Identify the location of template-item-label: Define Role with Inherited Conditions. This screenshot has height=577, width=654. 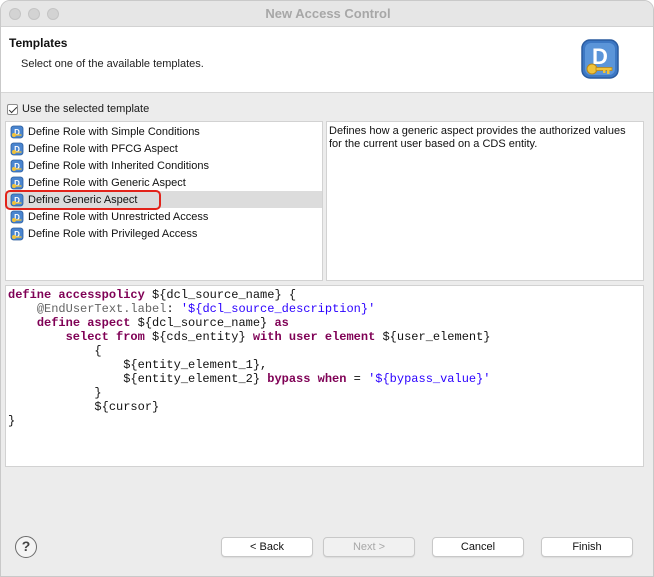
(118, 165).